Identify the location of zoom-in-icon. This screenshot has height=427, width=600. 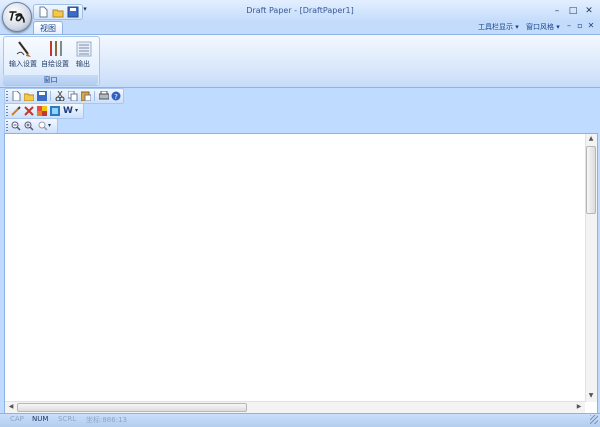
(29, 126).